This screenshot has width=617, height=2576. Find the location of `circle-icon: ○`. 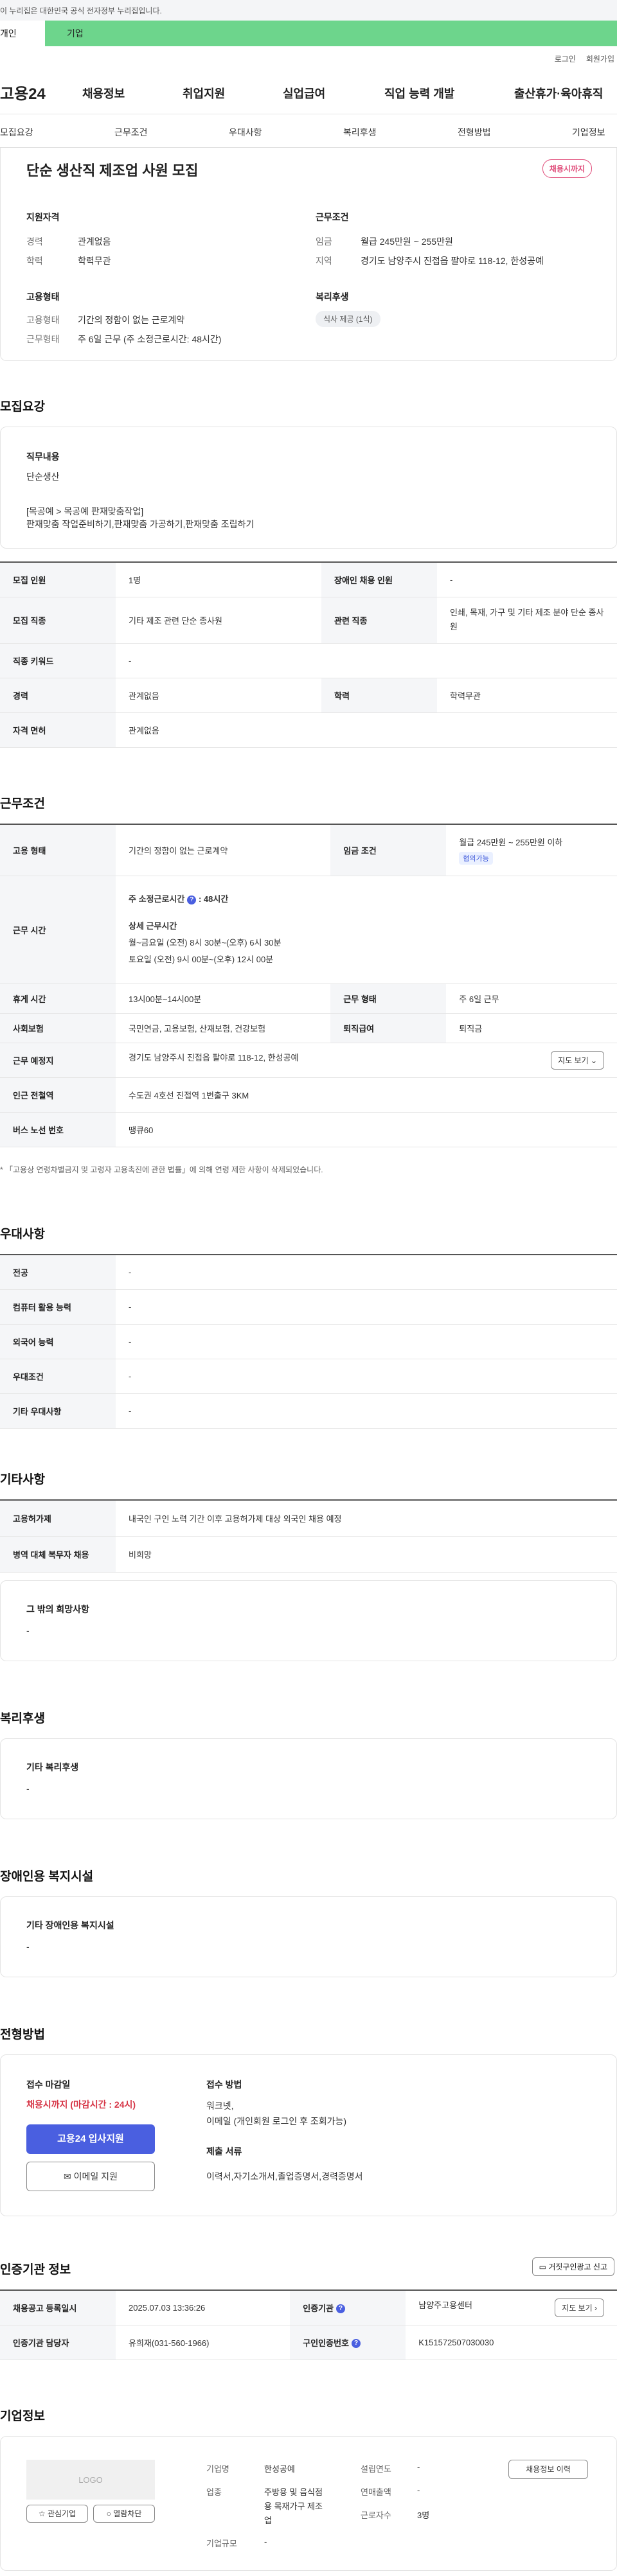

circle-icon: ○ is located at coordinates (108, 2513).